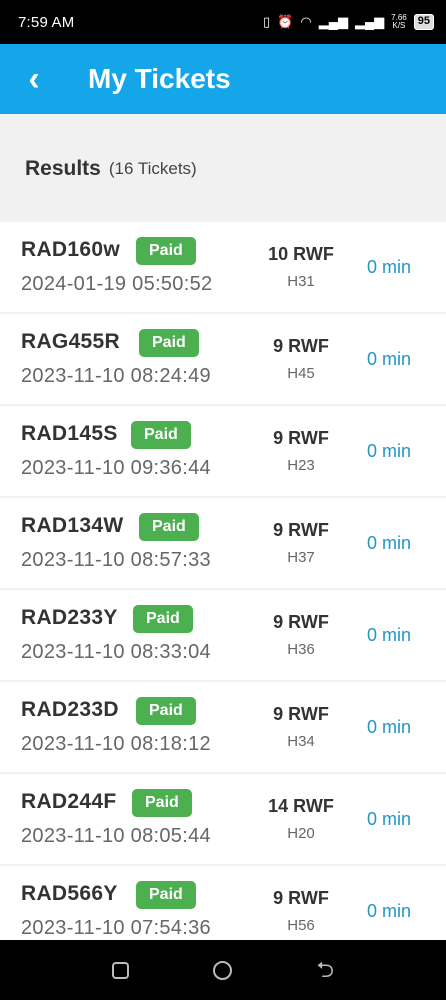  I want to click on ticket-plate: RAD160w, so click(70, 249).